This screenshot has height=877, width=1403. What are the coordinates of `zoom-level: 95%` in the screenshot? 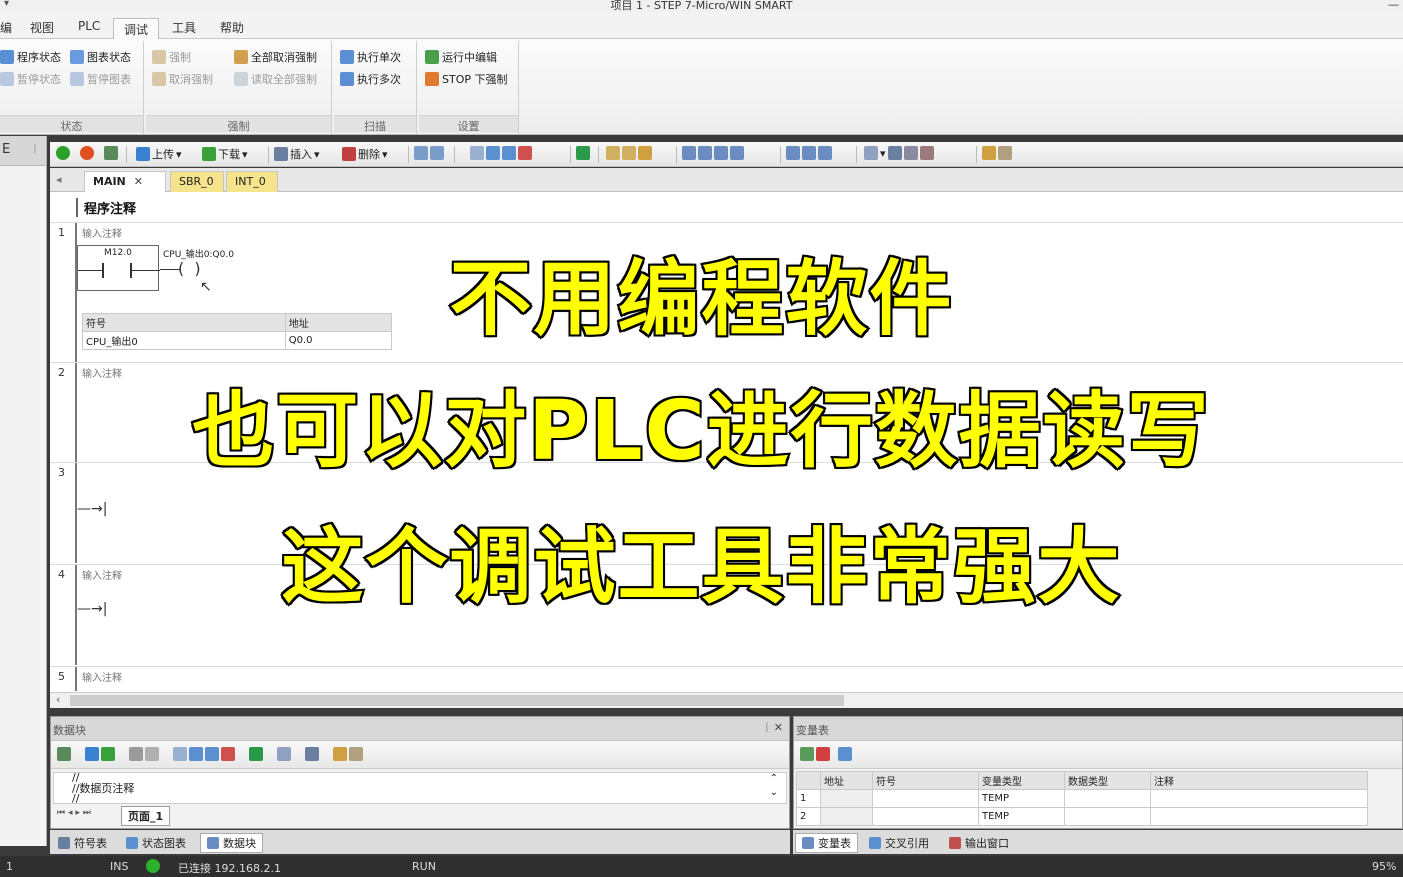 It's located at (1384, 866).